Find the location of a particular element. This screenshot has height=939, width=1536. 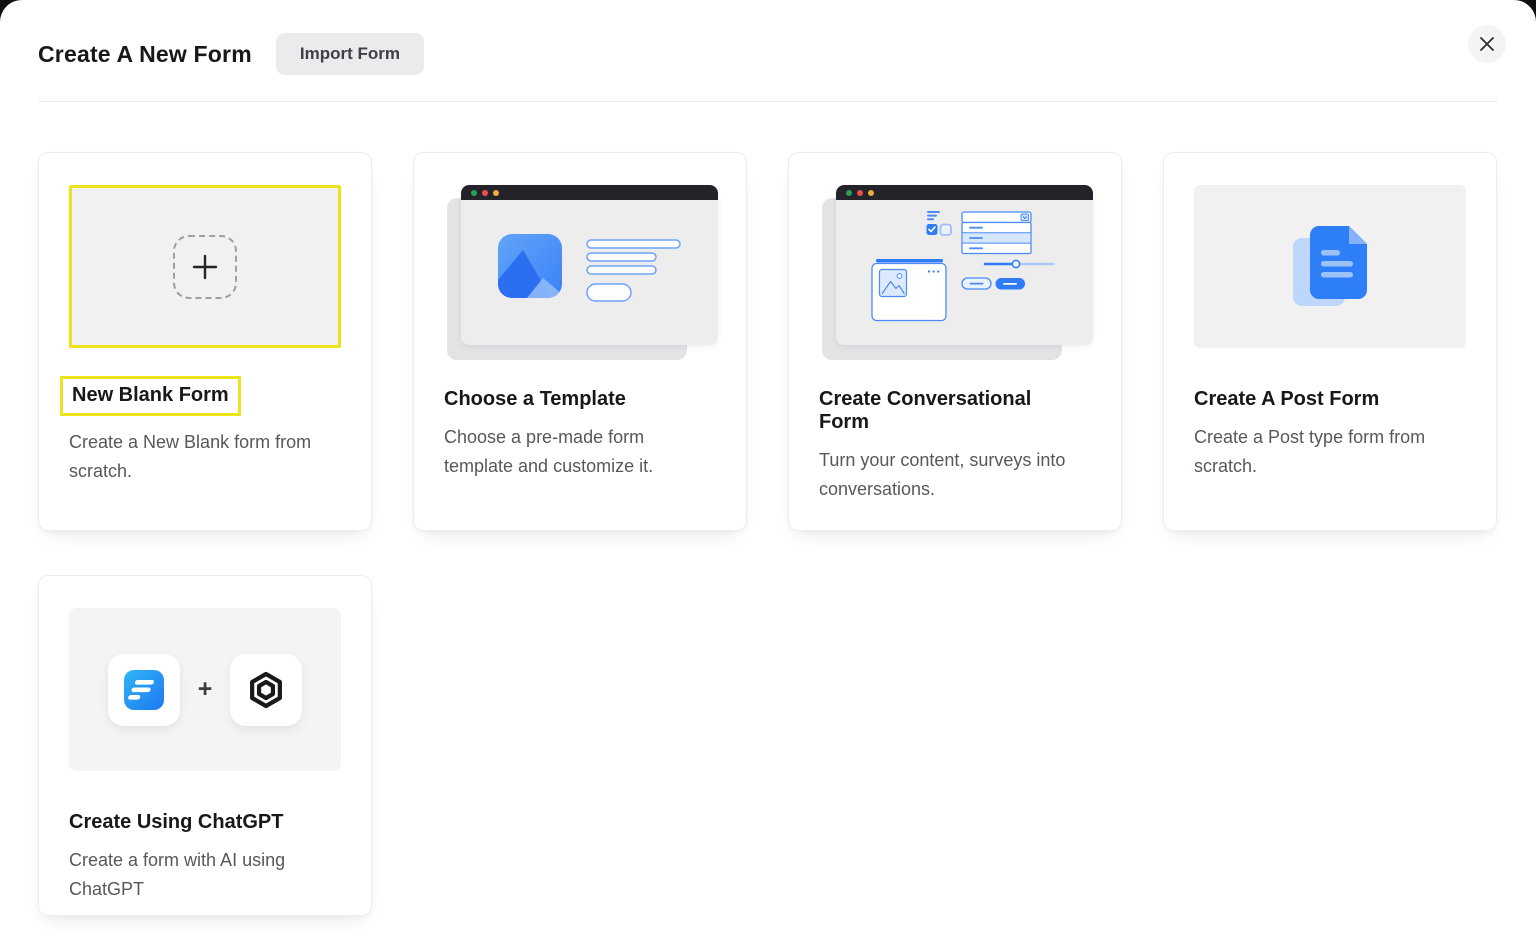

card-title: Create A Post Form is located at coordinates (1287, 399).